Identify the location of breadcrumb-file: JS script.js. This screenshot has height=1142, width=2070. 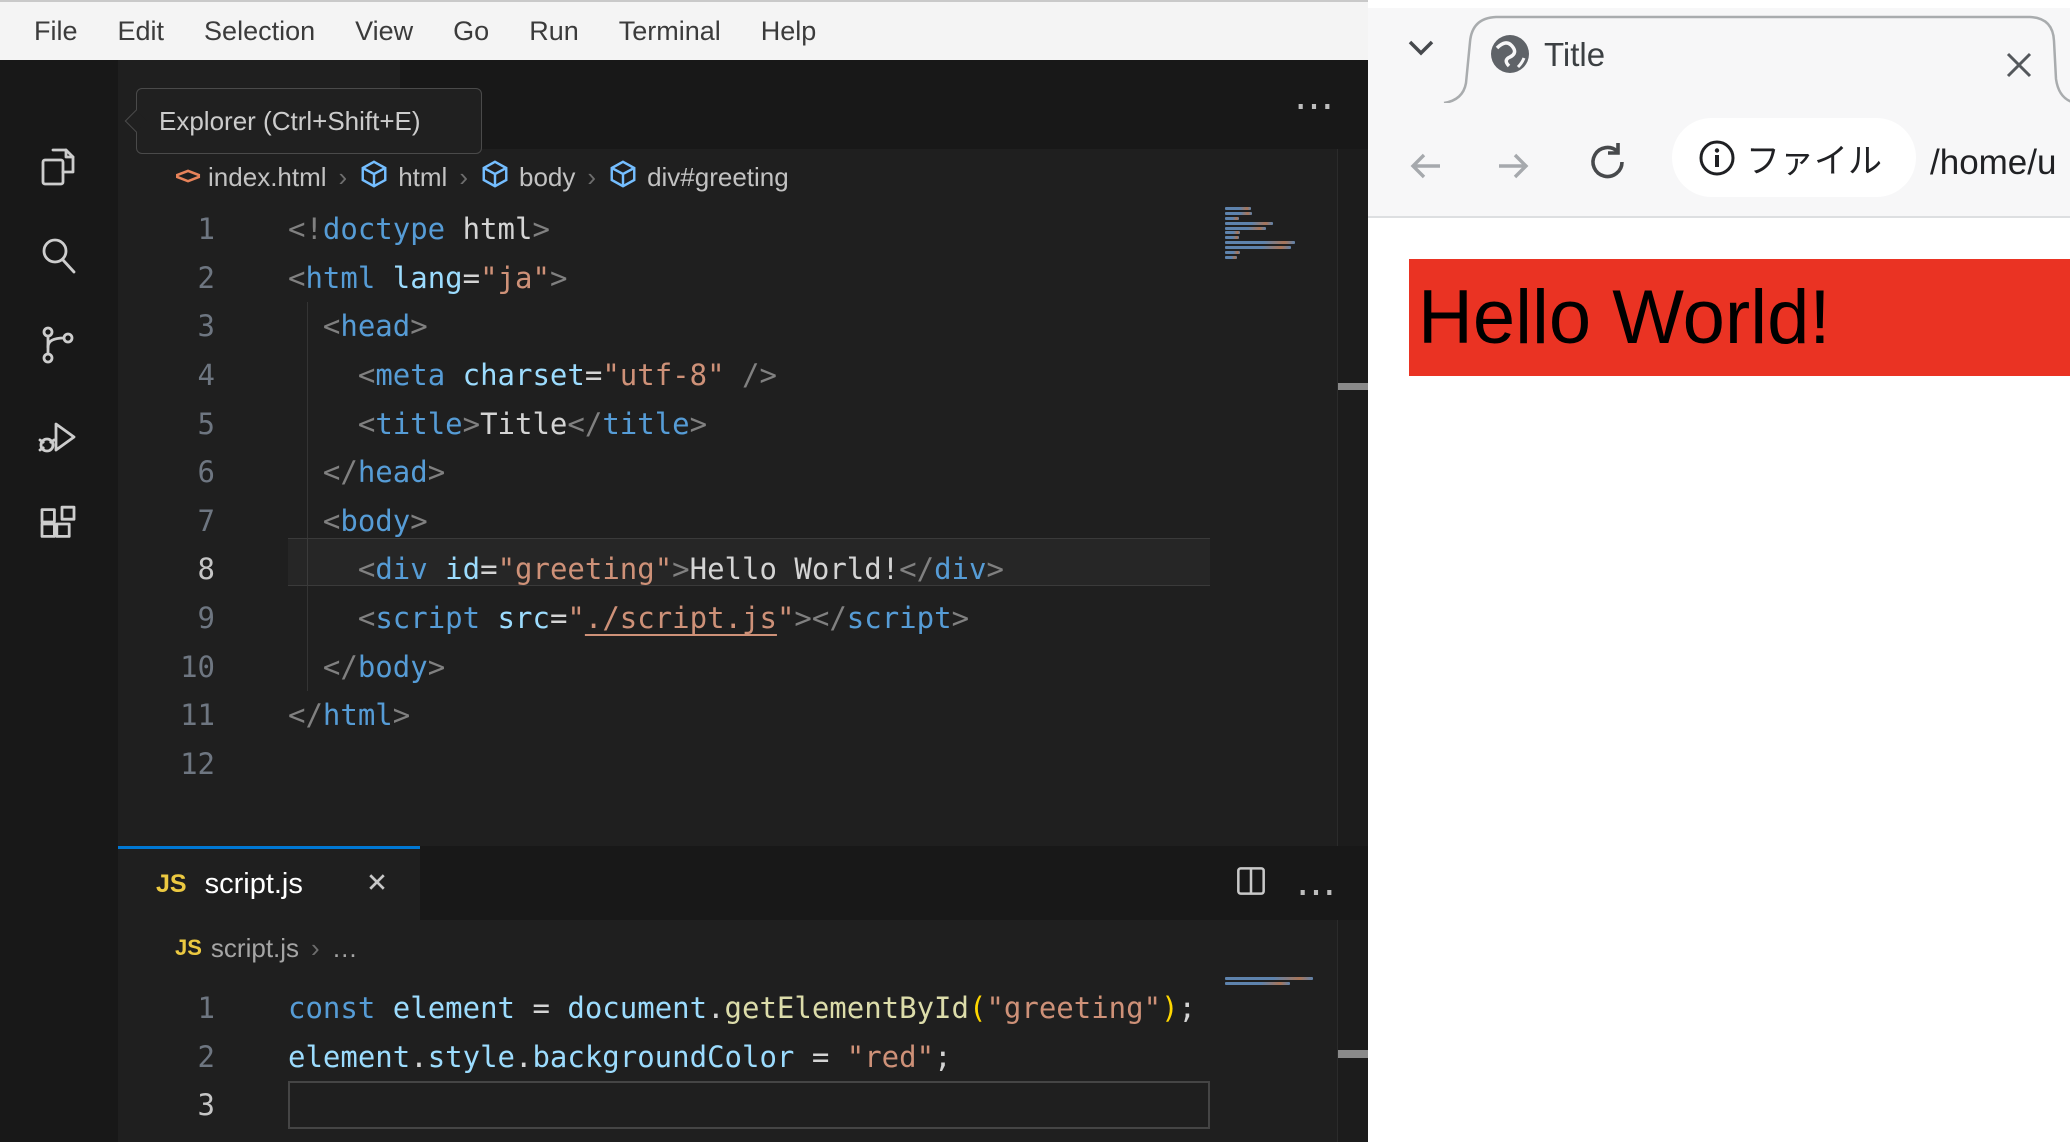
(237, 948).